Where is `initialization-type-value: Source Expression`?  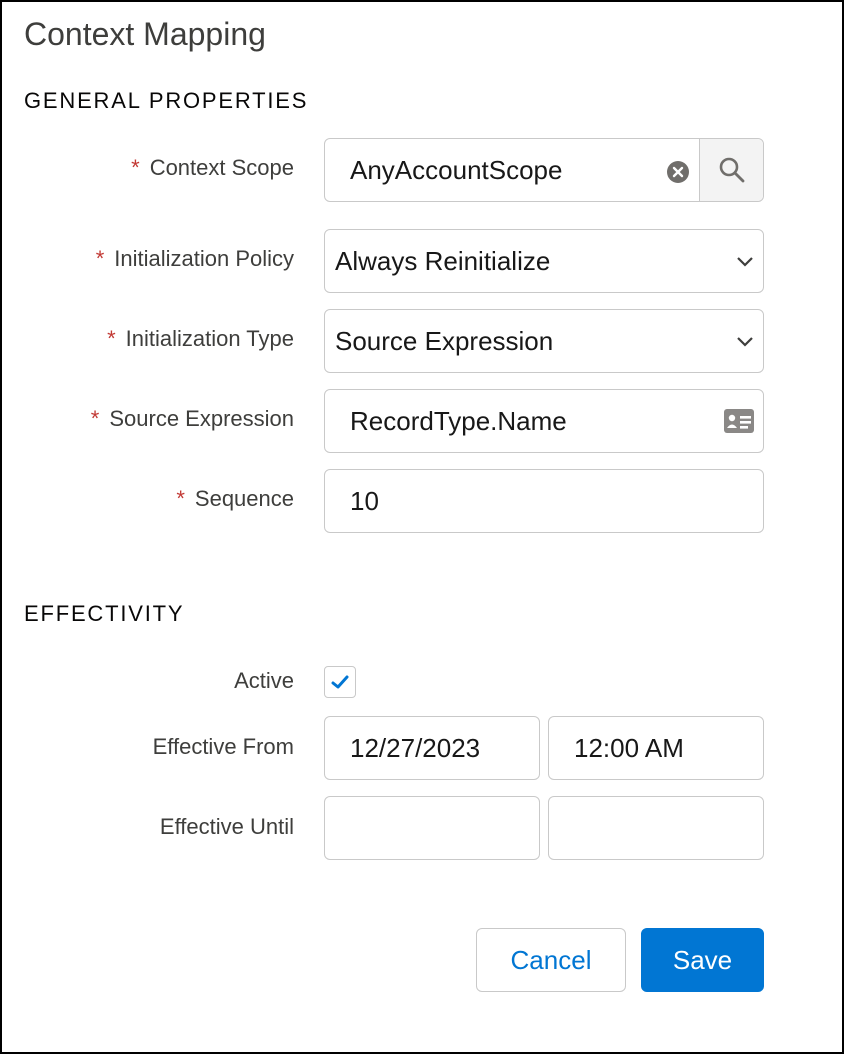 initialization-type-value: Source Expression is located at coordinates (444, 340).